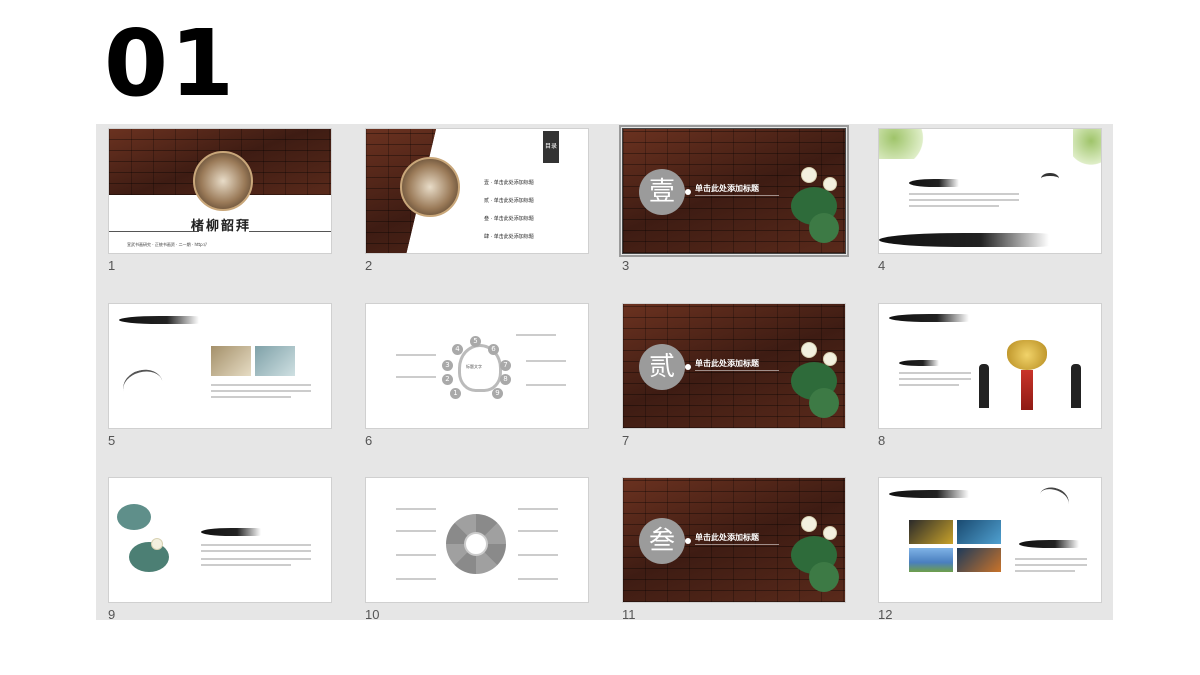 The width and height of the screenshot is (1200, 675). Describe the element at coordinates (112, 265) in the screenshot. I see `slide-number-1: 1` at that location.